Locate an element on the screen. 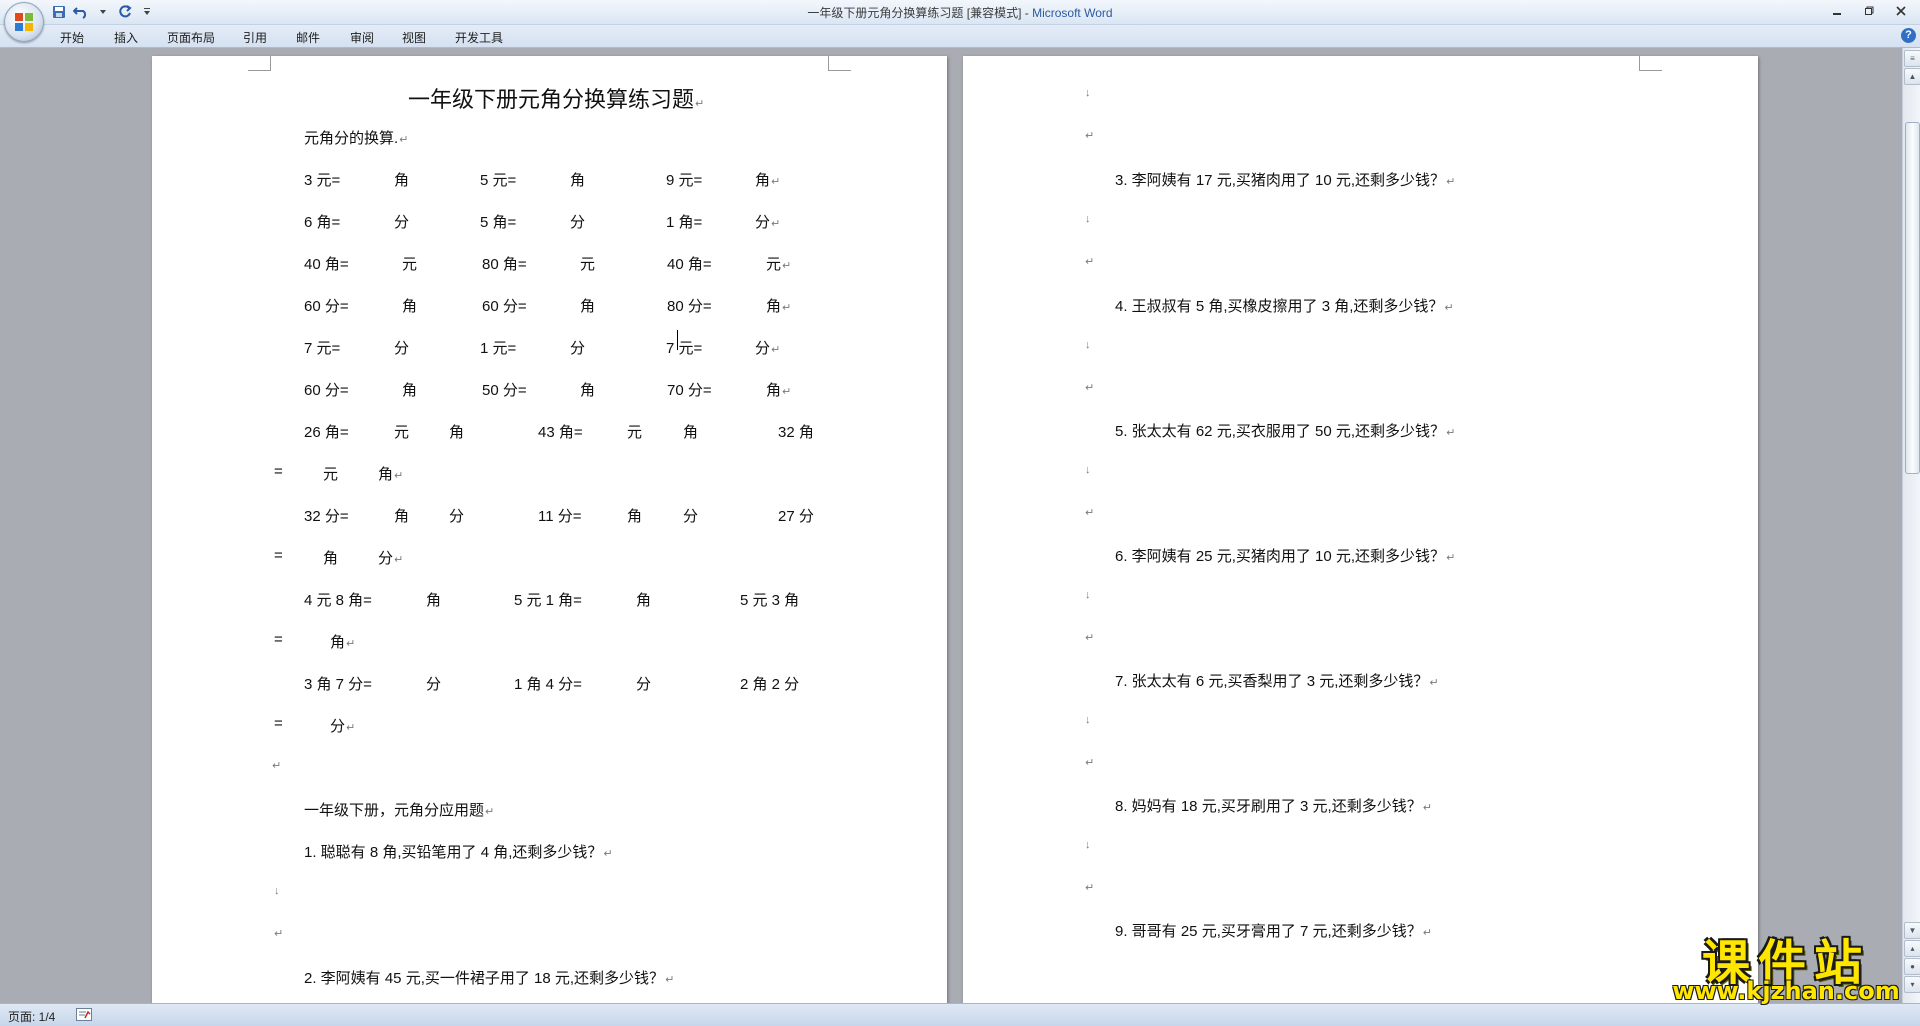  question: 8. 妈妈有 18 元,买牙刷用了 3 元,还剩多少钱？↵ is located at coordinates (1273, 806).